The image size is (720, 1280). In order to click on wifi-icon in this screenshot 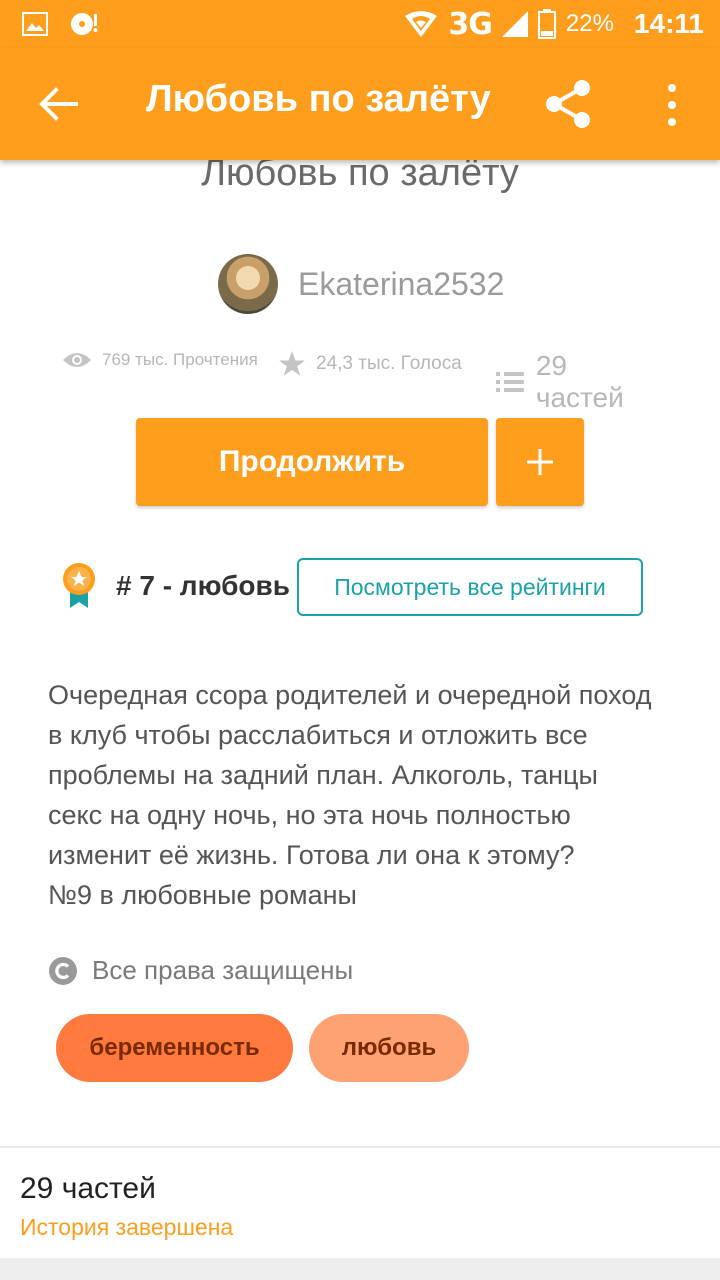, I will do `click(421, 24)`.